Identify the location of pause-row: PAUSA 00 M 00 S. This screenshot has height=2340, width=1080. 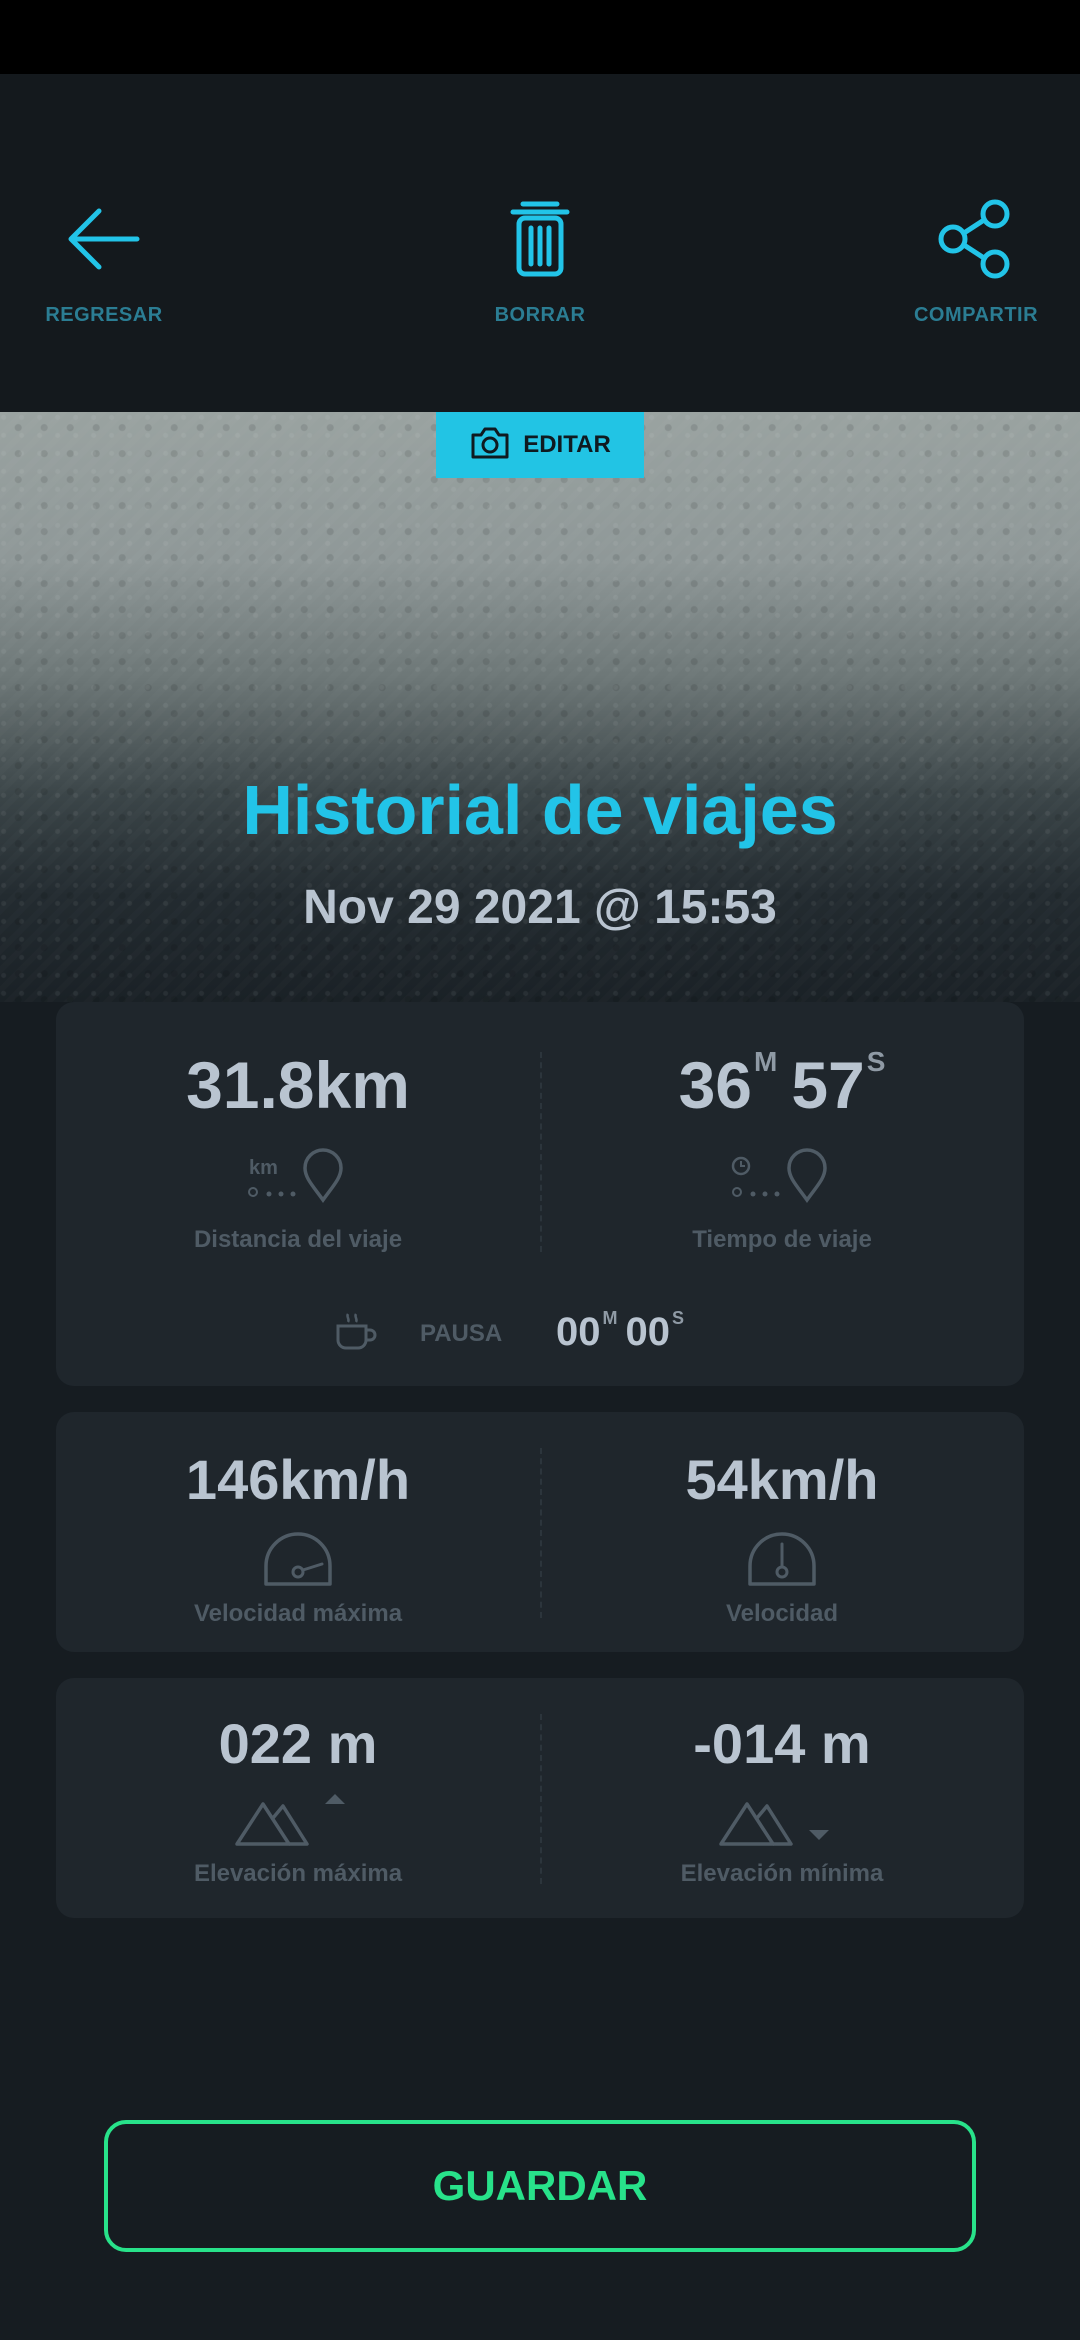
(540, 1332).